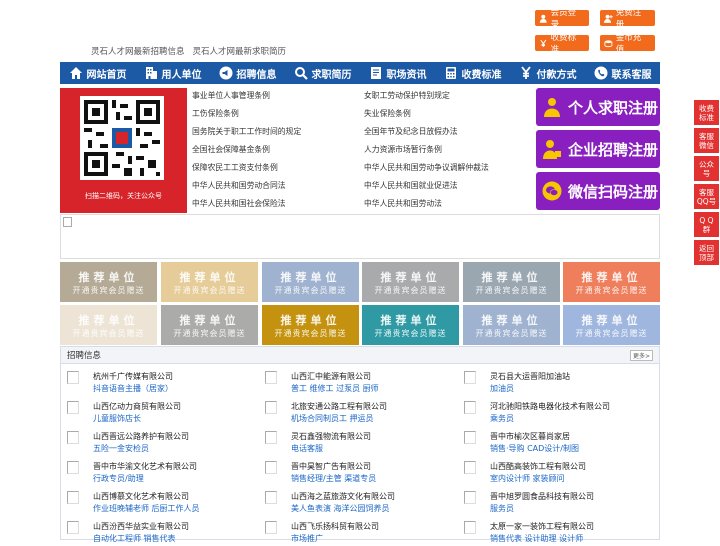 The width and height of the screenshot is (720, 546). What do you see at coordinates (97, 73) in the screenshot?
I see `nav-home: 网站首页` at bounding box center [97, 73].